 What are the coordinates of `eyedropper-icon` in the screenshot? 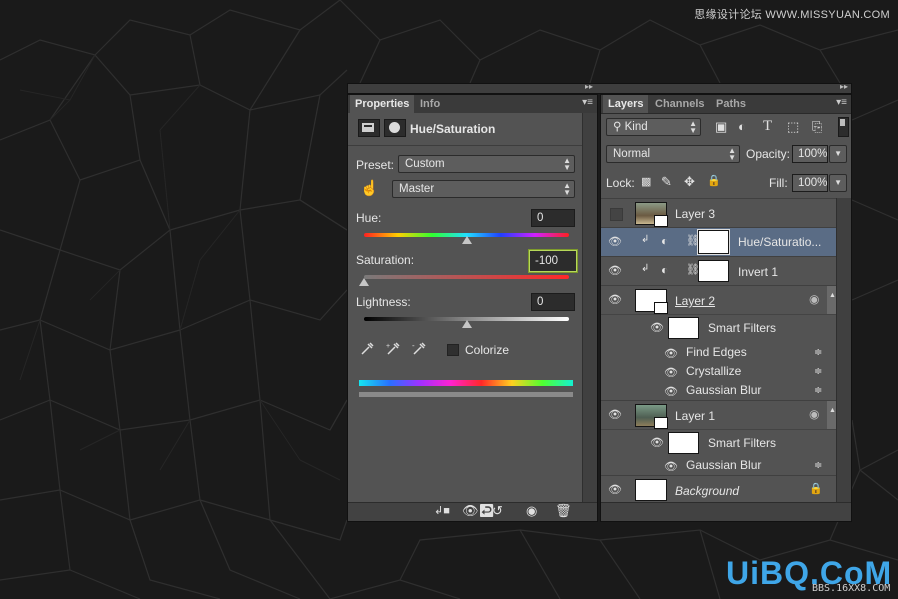 It's located at (368, 348).